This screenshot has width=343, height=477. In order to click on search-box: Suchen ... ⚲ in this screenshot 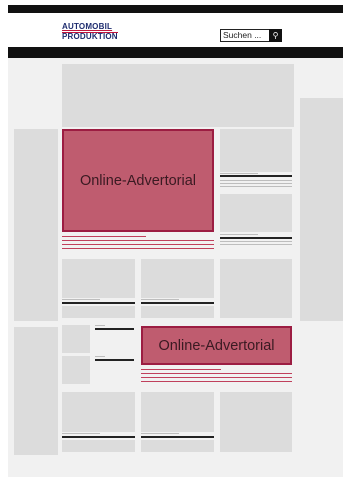, I will do `click(251, 35)`.